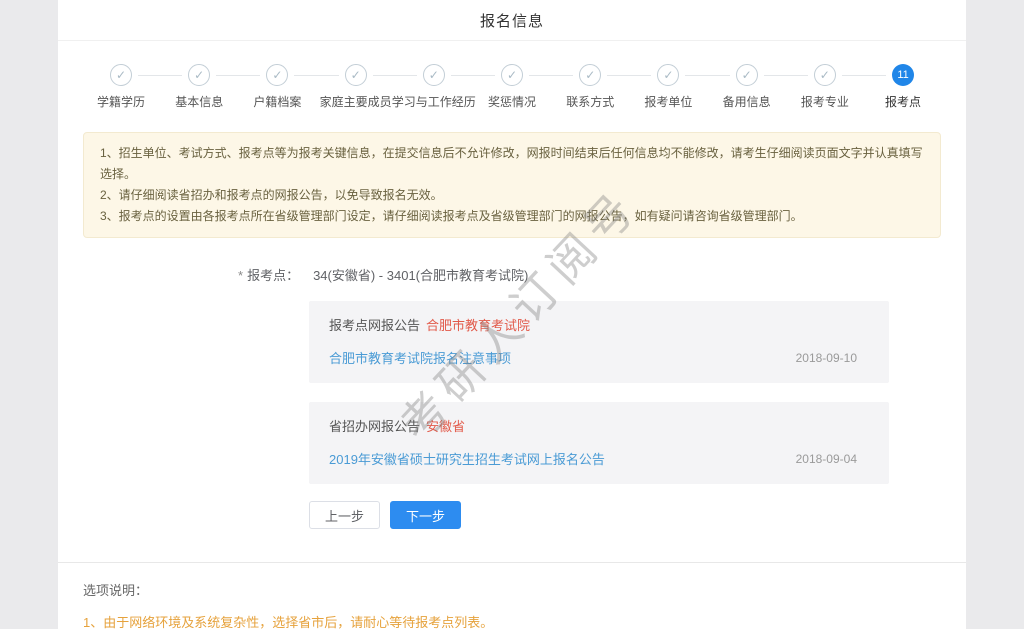 The image size is (1024, 629). Describe the element at coordinates (426, 515) in the screenshot. I see `next-step-button: 下一步` at that location.